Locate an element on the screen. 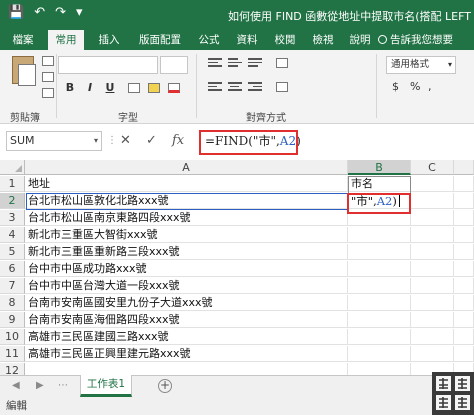  customize-icon: ▾ is located at coordinates (79, 12).